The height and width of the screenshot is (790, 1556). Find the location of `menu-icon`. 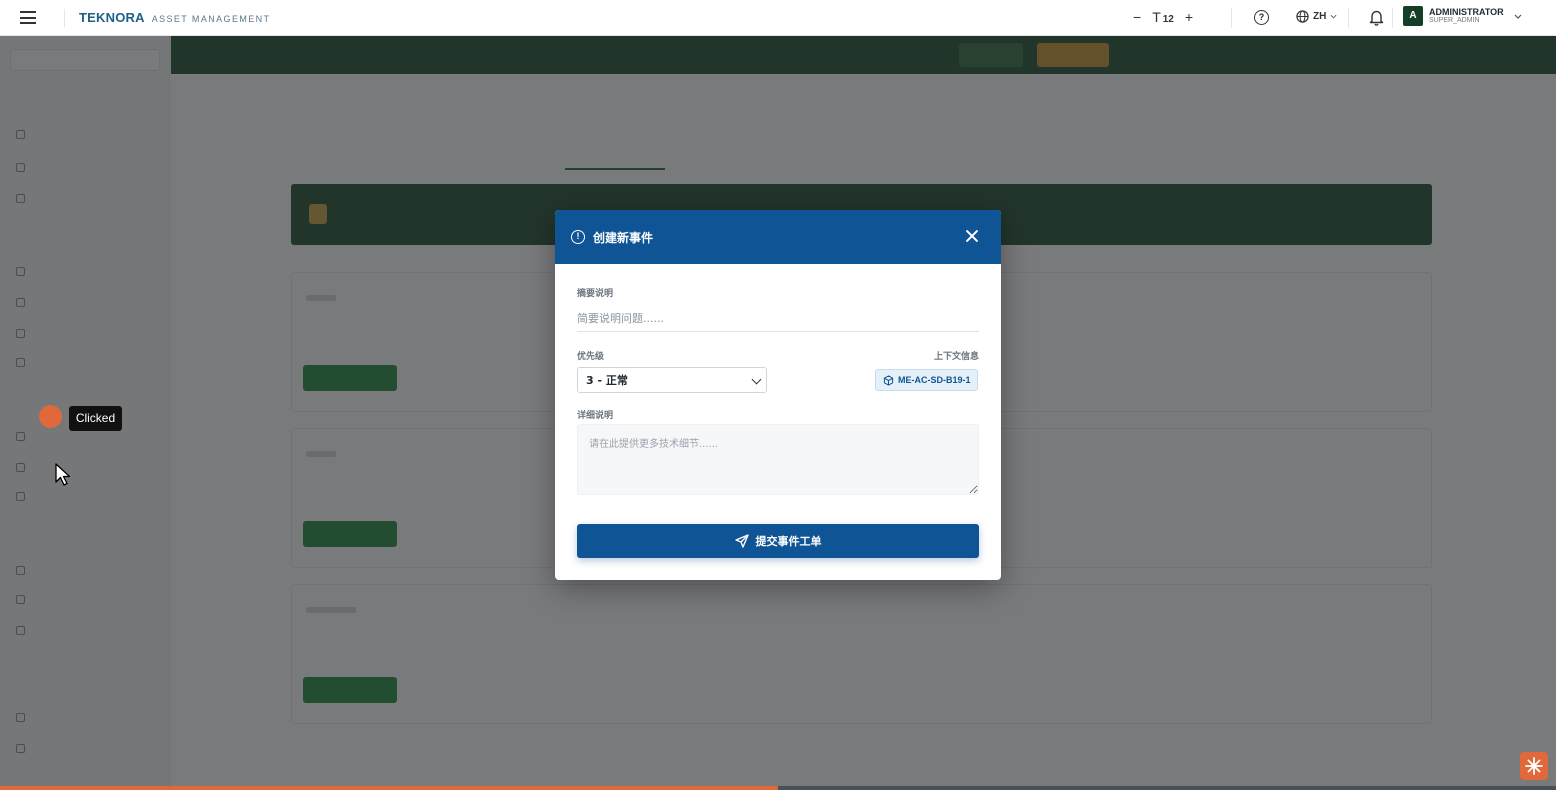

menu-icon is located at coordinates (28, 17).